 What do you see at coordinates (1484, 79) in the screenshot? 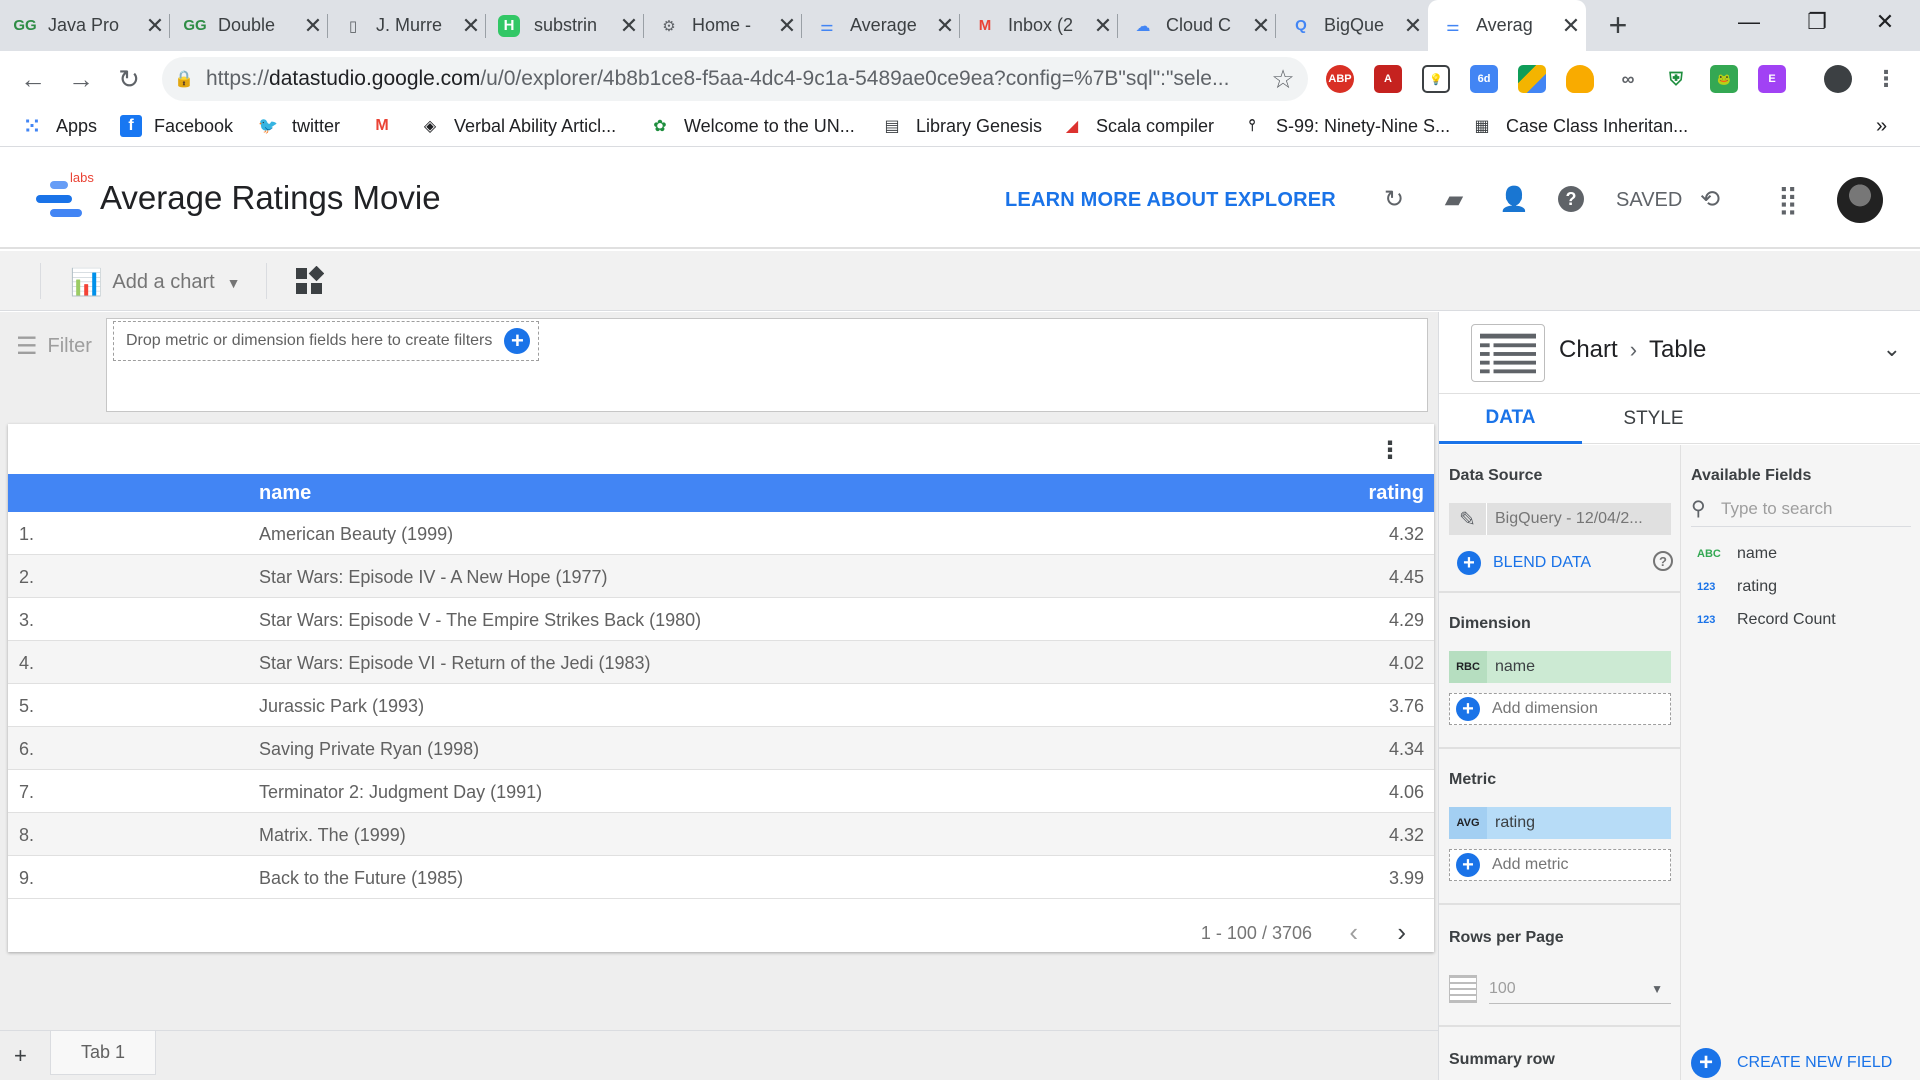
I see `calendar-icon: 6d` at bounding box center [1484, 79].